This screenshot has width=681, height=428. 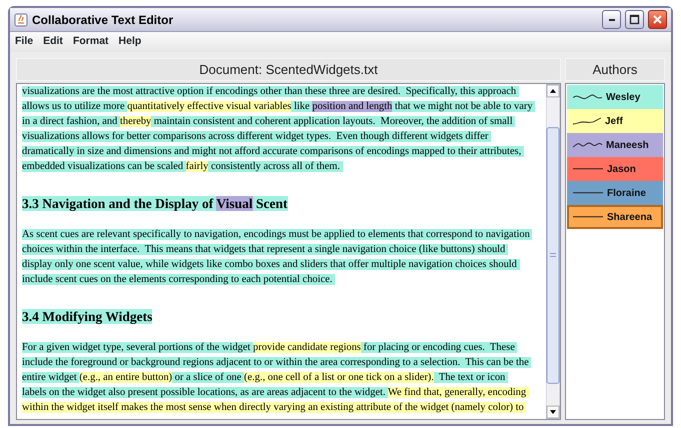 I want to click on highlighted-text: consistently across all of them., so click(x=275, y=166).